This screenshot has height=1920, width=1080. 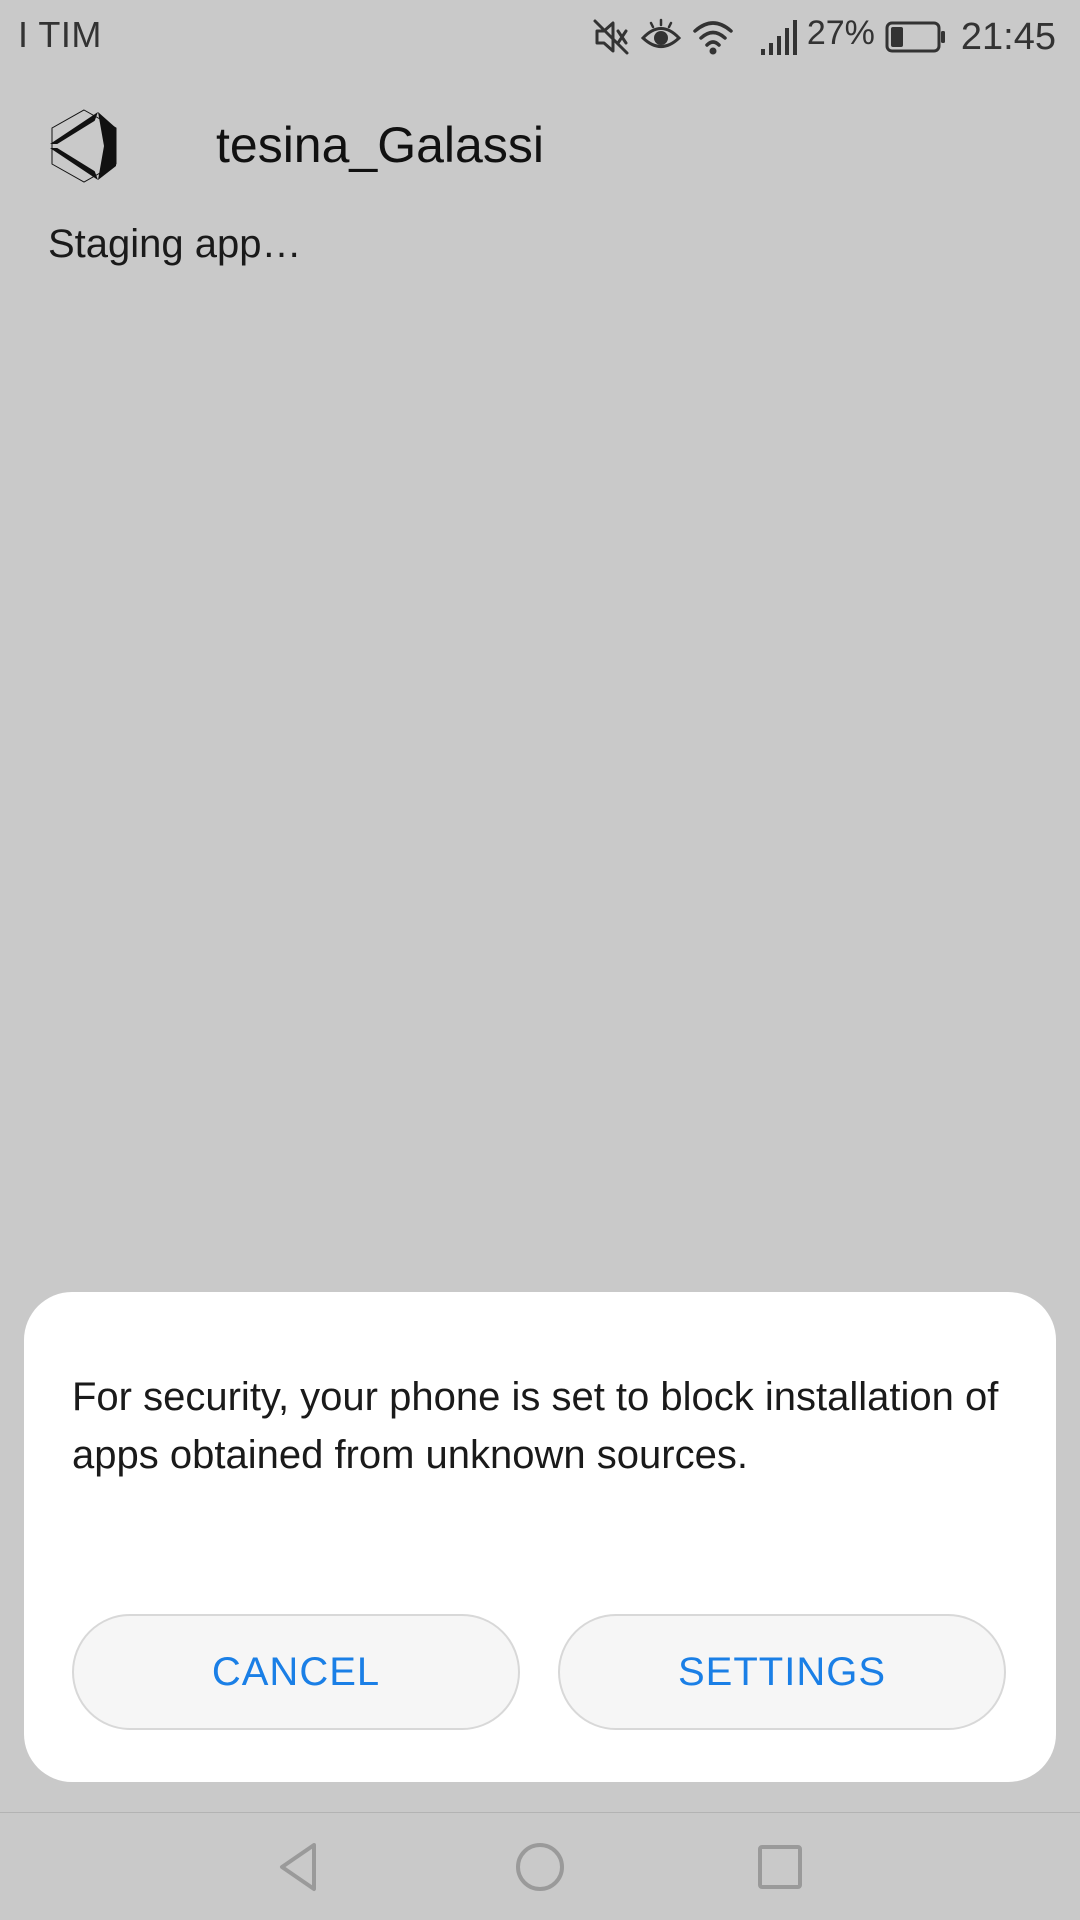 What do you see at coordinates (713, 37) in the screenshot?
I see `wifi-icon` at bounding box center [713, 37].